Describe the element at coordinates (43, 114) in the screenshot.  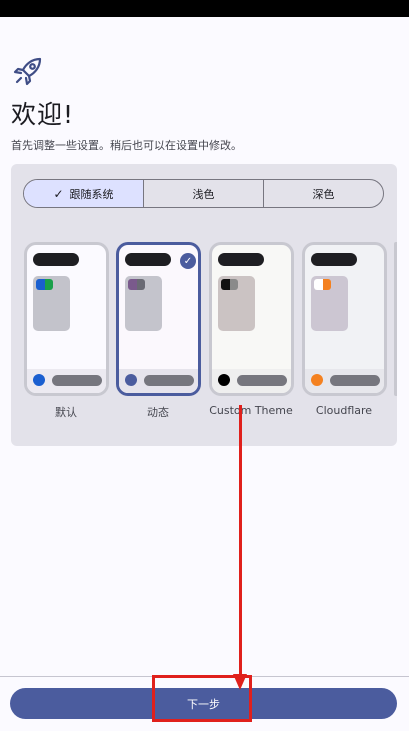
I see `page-title: 欢迎!` at that location.